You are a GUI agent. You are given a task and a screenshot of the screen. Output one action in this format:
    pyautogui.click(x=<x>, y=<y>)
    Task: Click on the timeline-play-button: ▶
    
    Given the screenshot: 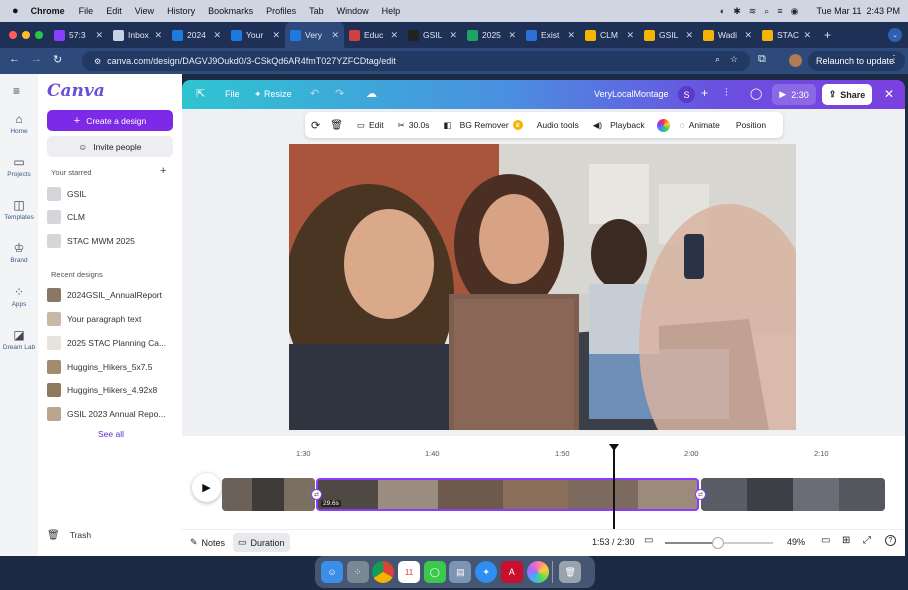 What is the action you would take?
    pyautogui.click(x=206, y=487)
    